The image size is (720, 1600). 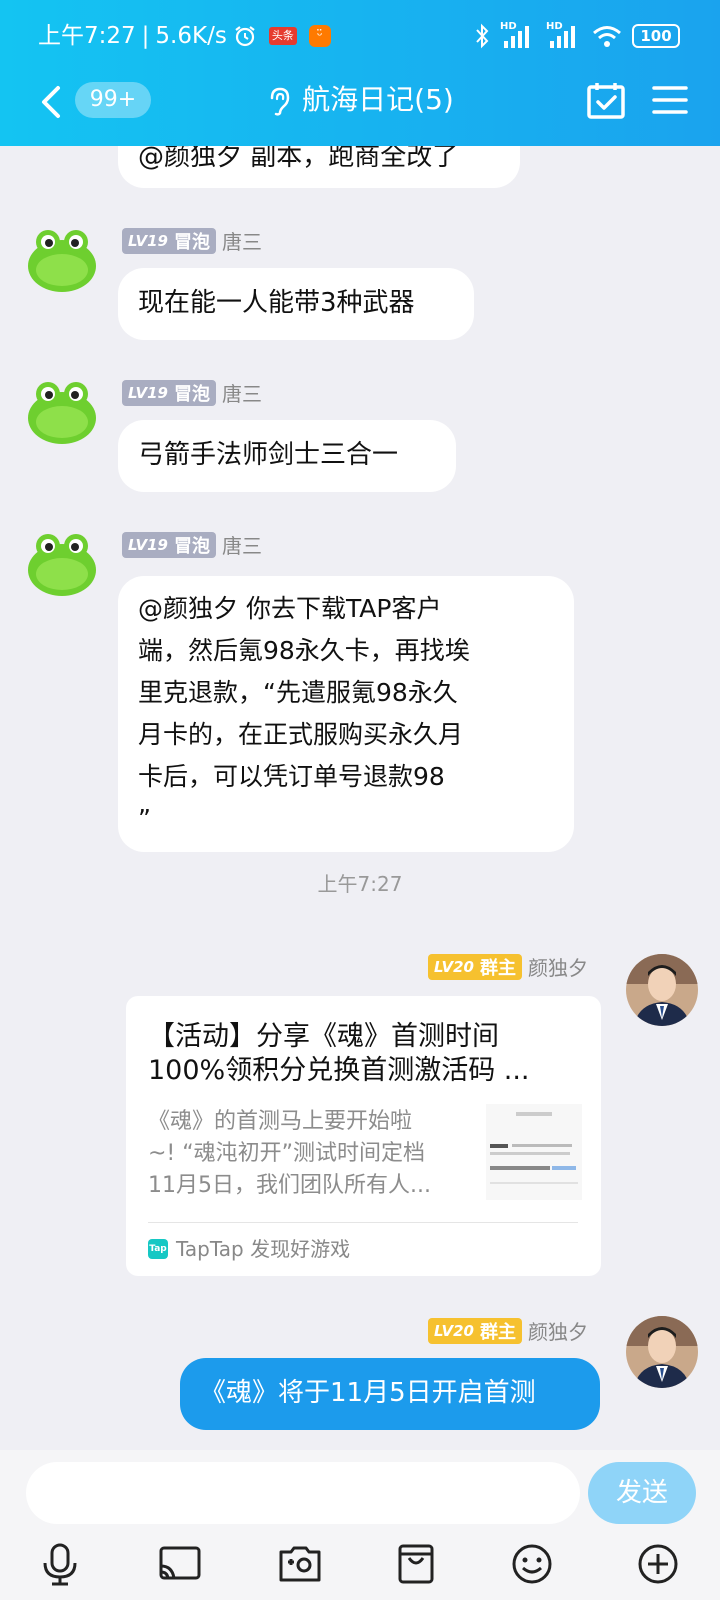 I want to click on signal-2: HD, so click(x=564, y=35).